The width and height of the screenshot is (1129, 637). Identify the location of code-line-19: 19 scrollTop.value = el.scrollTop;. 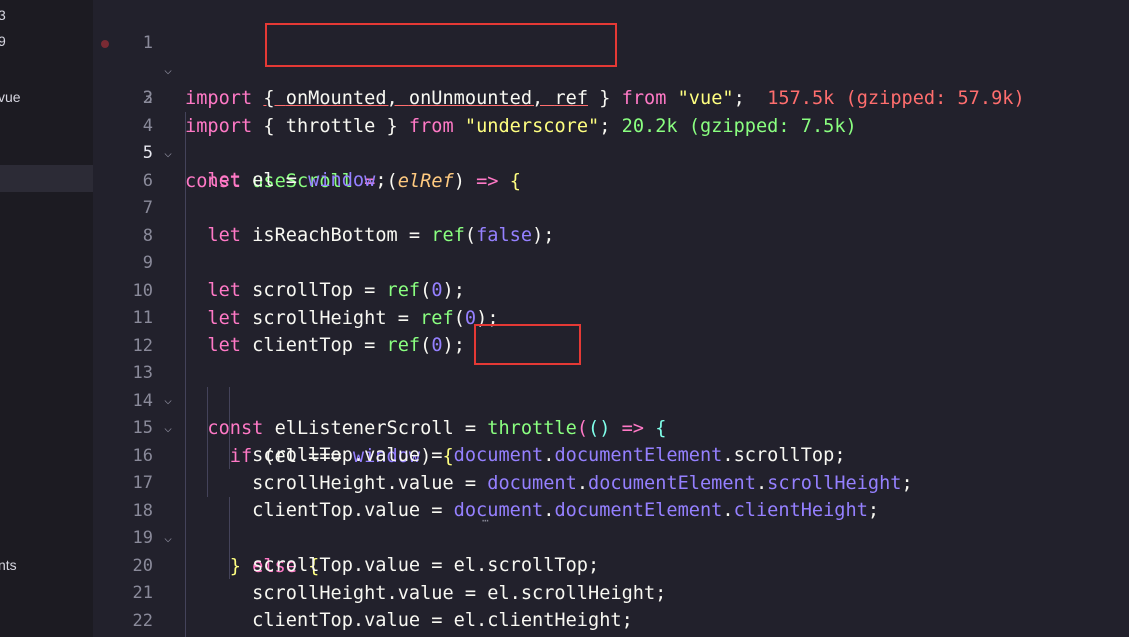
(611, 537).